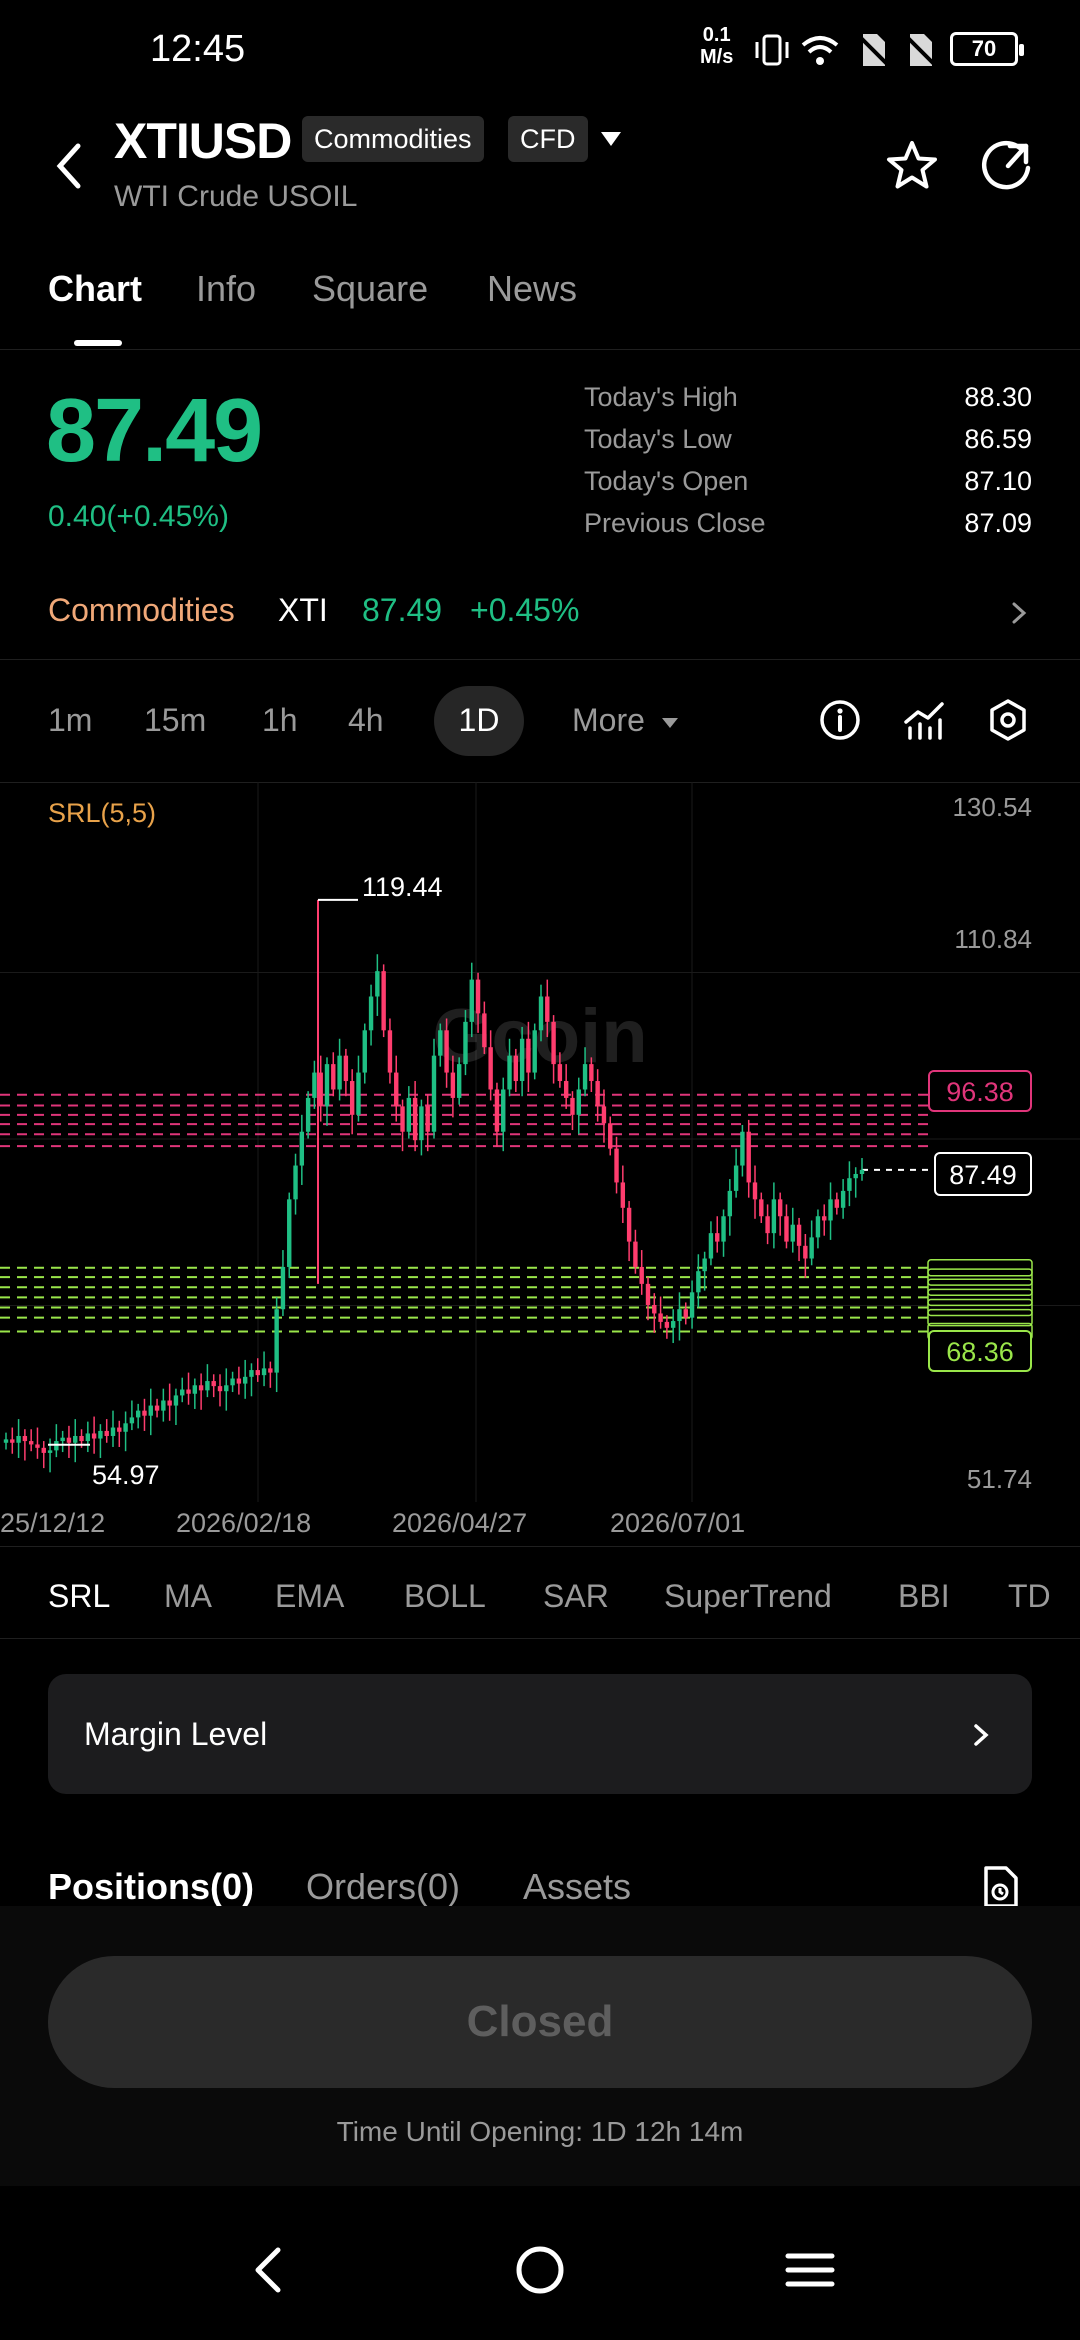 Image resolution: width=1080 pixels, height=2340 pixels. What do you see at coordinates (675, 523) in the screenshot?
I see `stat-label-prev-close: Previous Close` at bounding box center [675, 523].